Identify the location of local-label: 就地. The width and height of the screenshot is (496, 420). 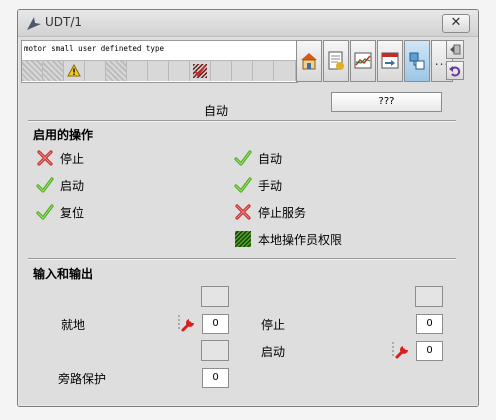
(73, 325).